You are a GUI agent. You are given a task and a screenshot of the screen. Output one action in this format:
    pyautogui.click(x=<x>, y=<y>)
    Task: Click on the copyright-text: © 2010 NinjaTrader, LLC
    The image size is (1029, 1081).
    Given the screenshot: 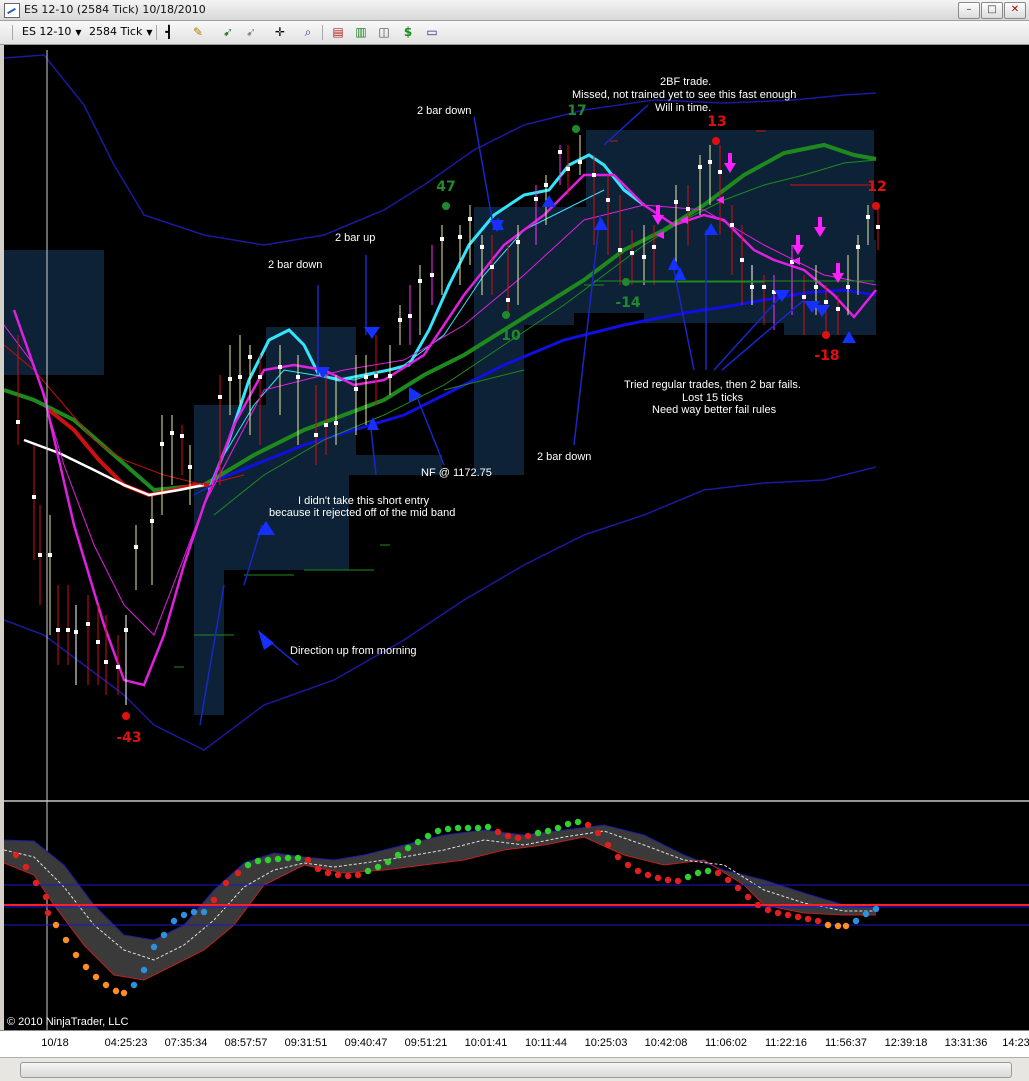 What is the action you would take?
    pyautogui.click(x=68, y=1022)
    